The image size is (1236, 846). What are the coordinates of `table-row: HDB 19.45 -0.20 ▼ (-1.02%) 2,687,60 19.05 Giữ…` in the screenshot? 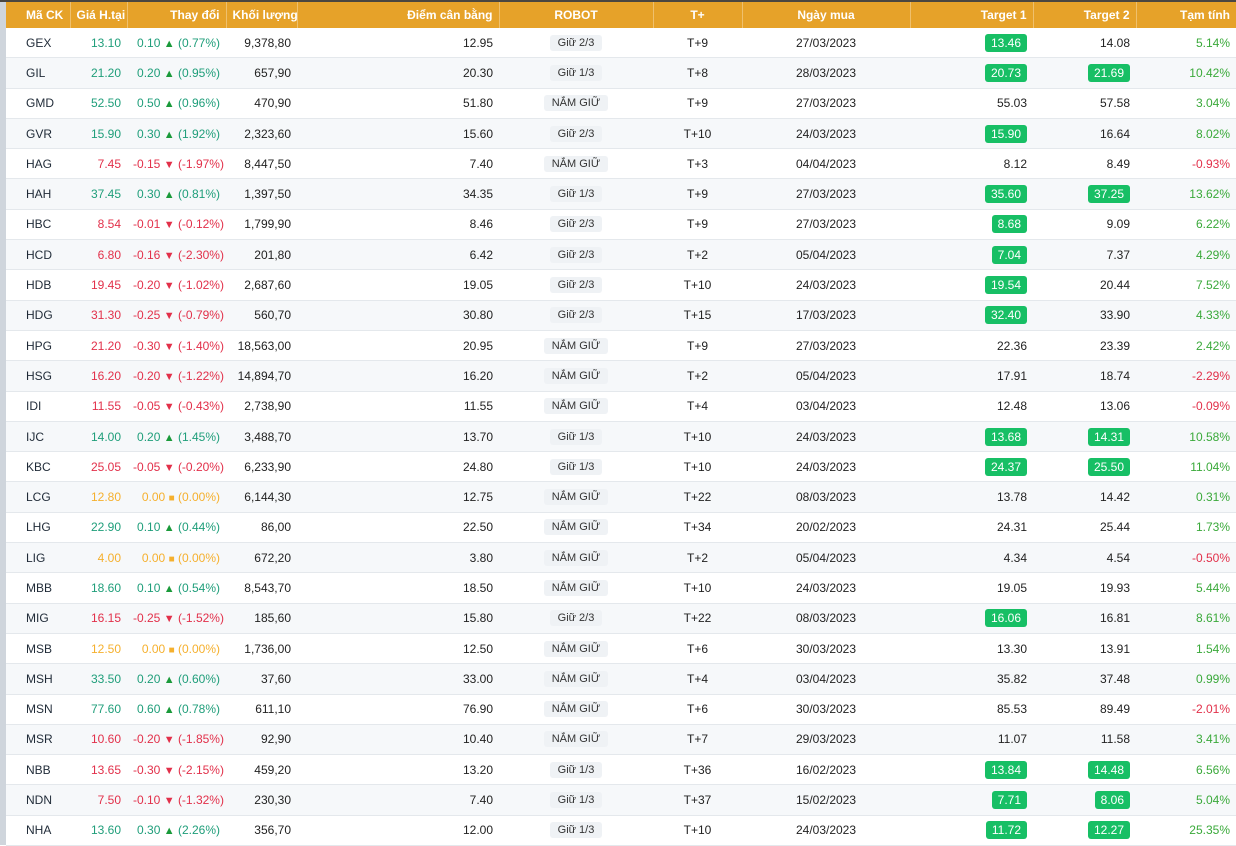 It's located at (621, 285).